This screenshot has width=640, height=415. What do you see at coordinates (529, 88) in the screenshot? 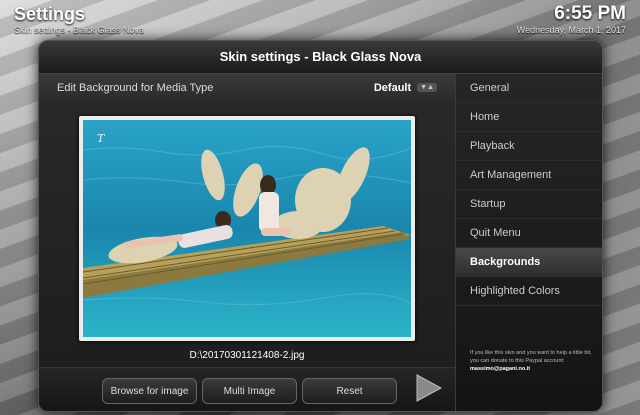
I see `menu-item-general: General` at bounding box center [529, 88].